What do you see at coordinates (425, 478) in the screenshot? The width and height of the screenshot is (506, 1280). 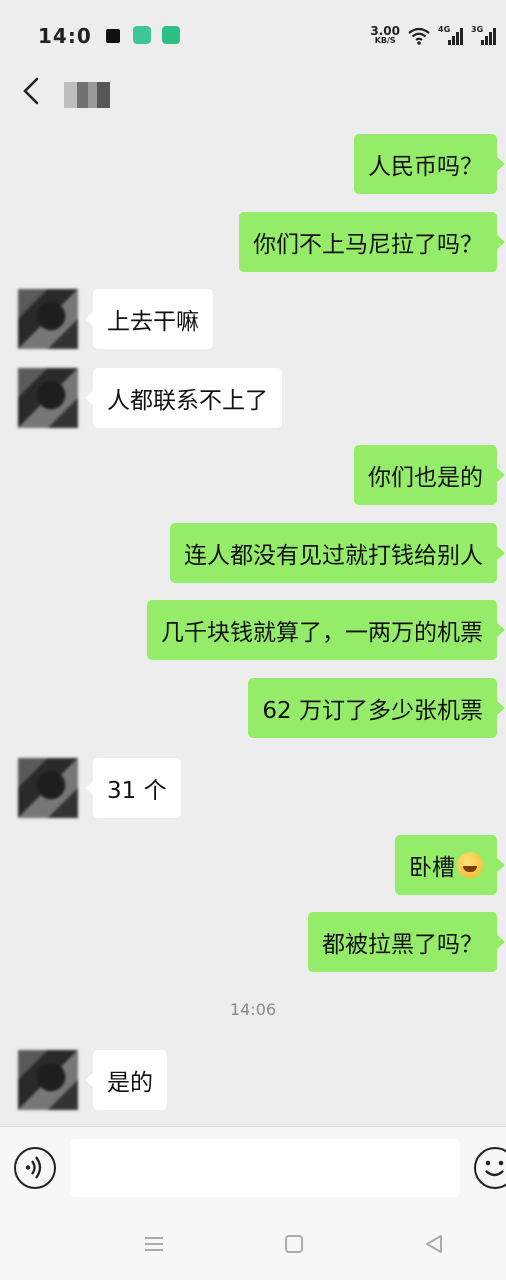 I see `message-text: 你们也是的` at bounding box center [425, 478].